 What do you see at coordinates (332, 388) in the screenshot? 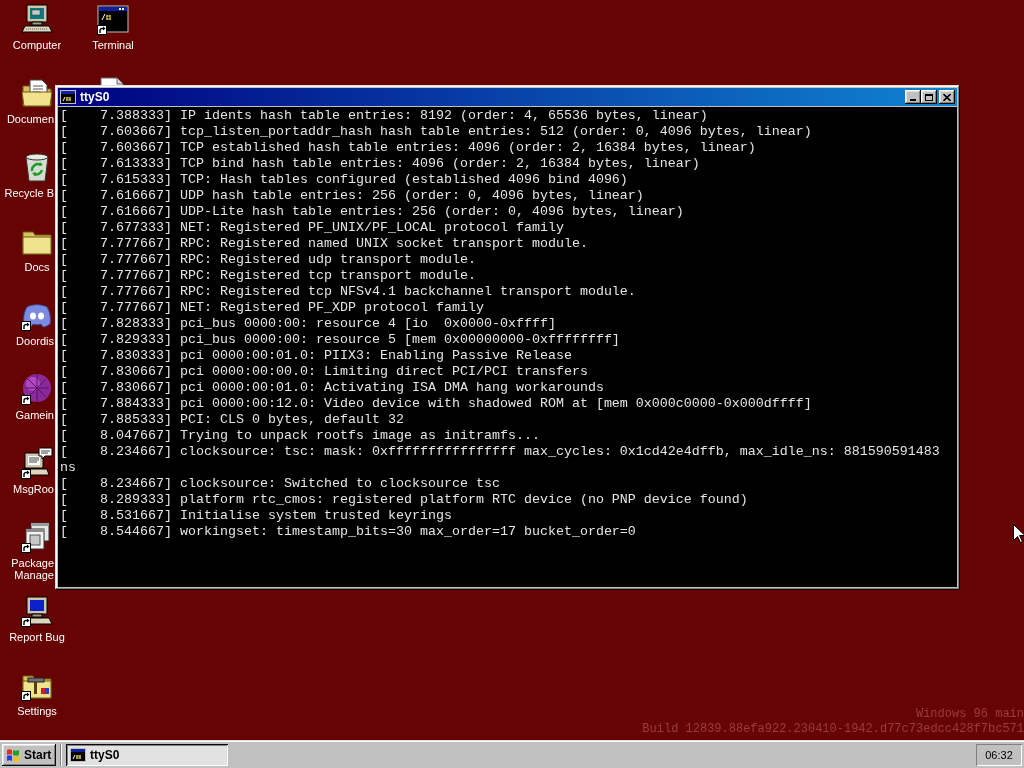
I see `console-line: [ 7.830667] pci 0000:00:01.0: Activating ISA DMA hang workarounds` at bounding box center [332, 388].